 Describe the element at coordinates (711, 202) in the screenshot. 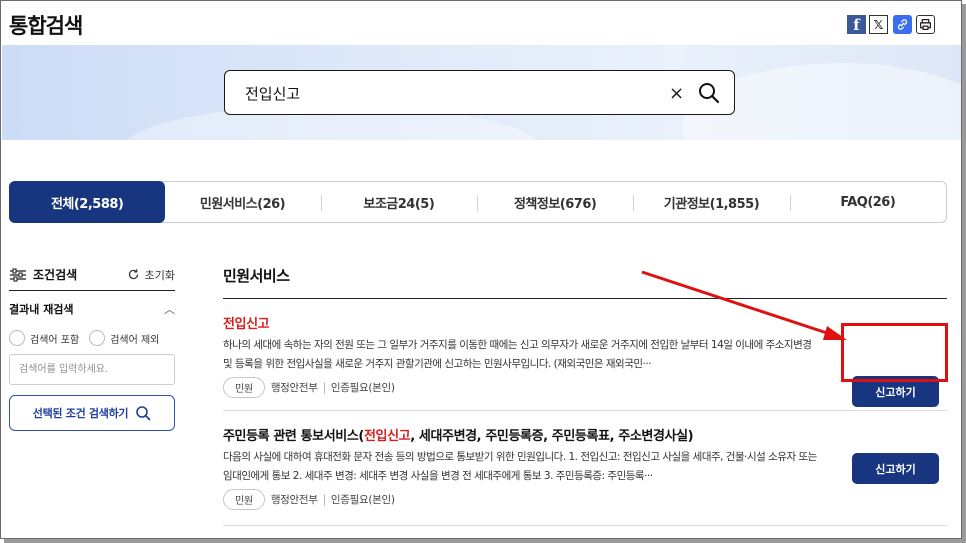

I see `tab-agency-info: 기관정보(1,855)` at that location.